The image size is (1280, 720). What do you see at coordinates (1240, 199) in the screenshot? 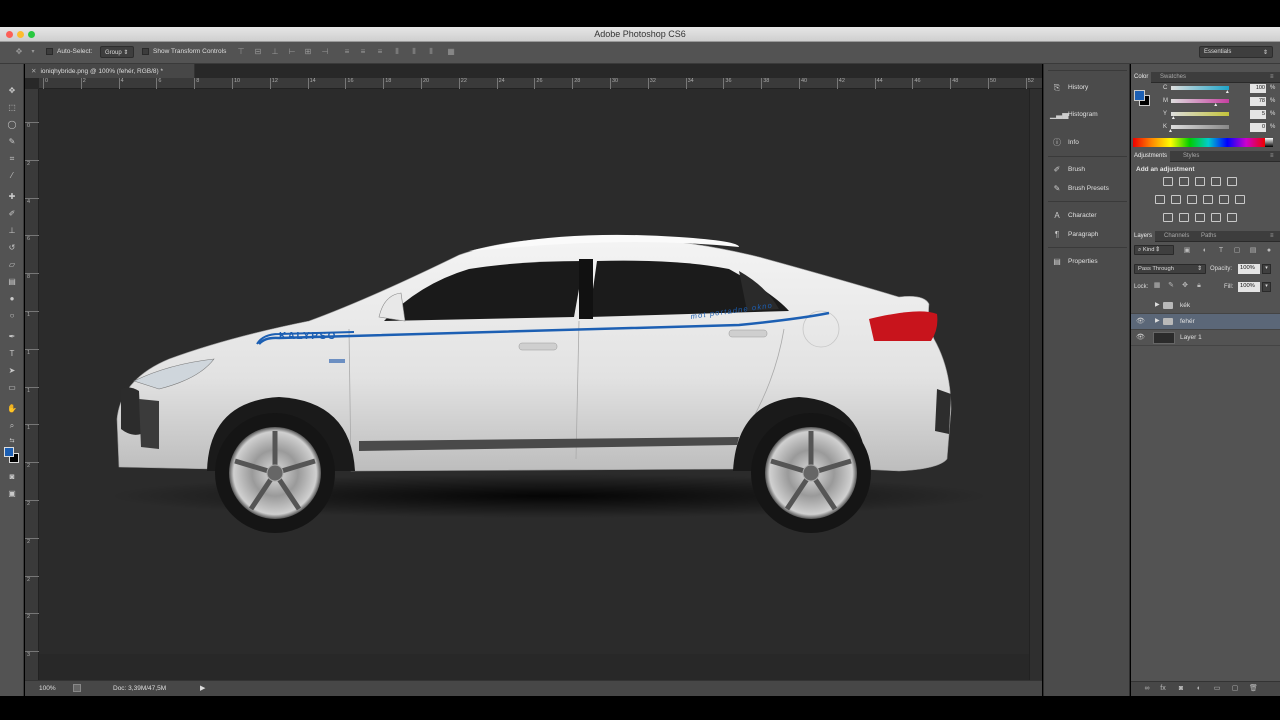
I see `color-lookup-icon` at bounding box center [1240, 199].